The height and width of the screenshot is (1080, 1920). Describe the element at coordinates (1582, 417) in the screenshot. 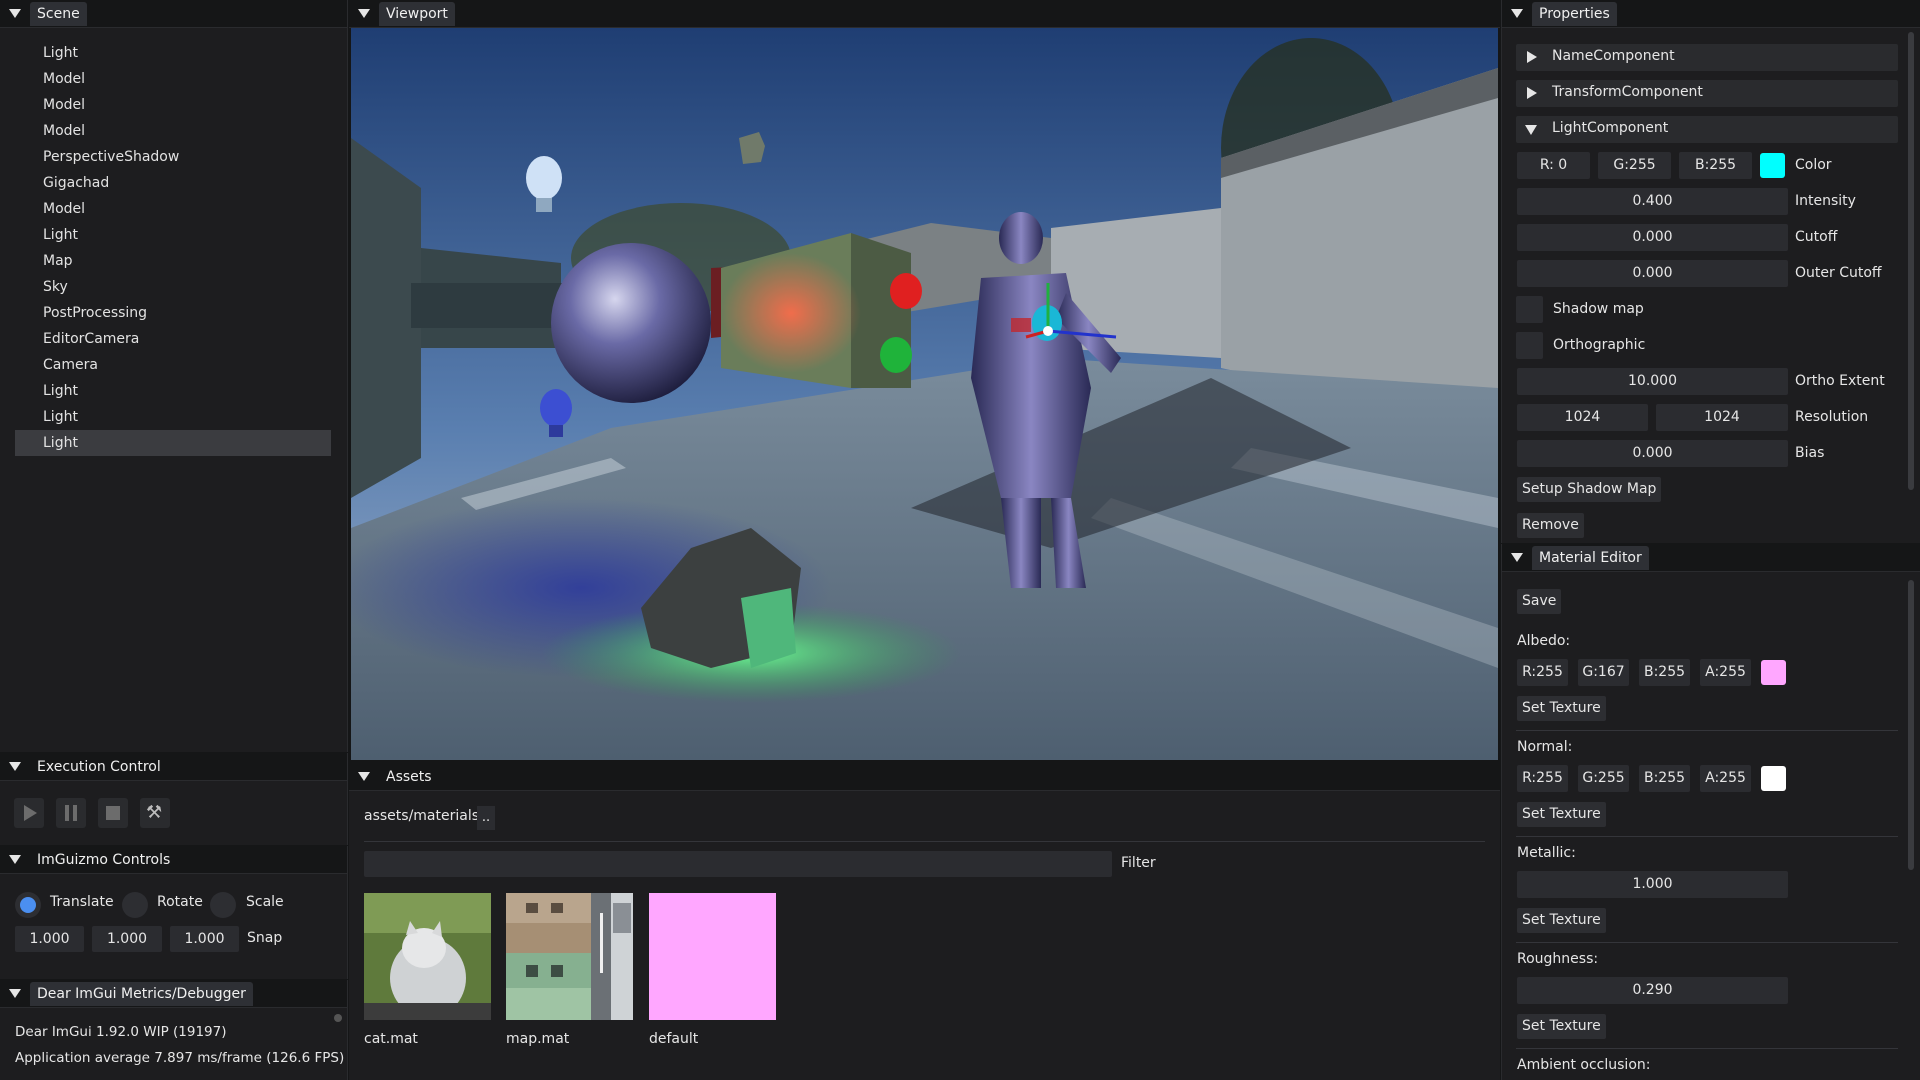

I see `resolution-width-field: 1024` at that location.